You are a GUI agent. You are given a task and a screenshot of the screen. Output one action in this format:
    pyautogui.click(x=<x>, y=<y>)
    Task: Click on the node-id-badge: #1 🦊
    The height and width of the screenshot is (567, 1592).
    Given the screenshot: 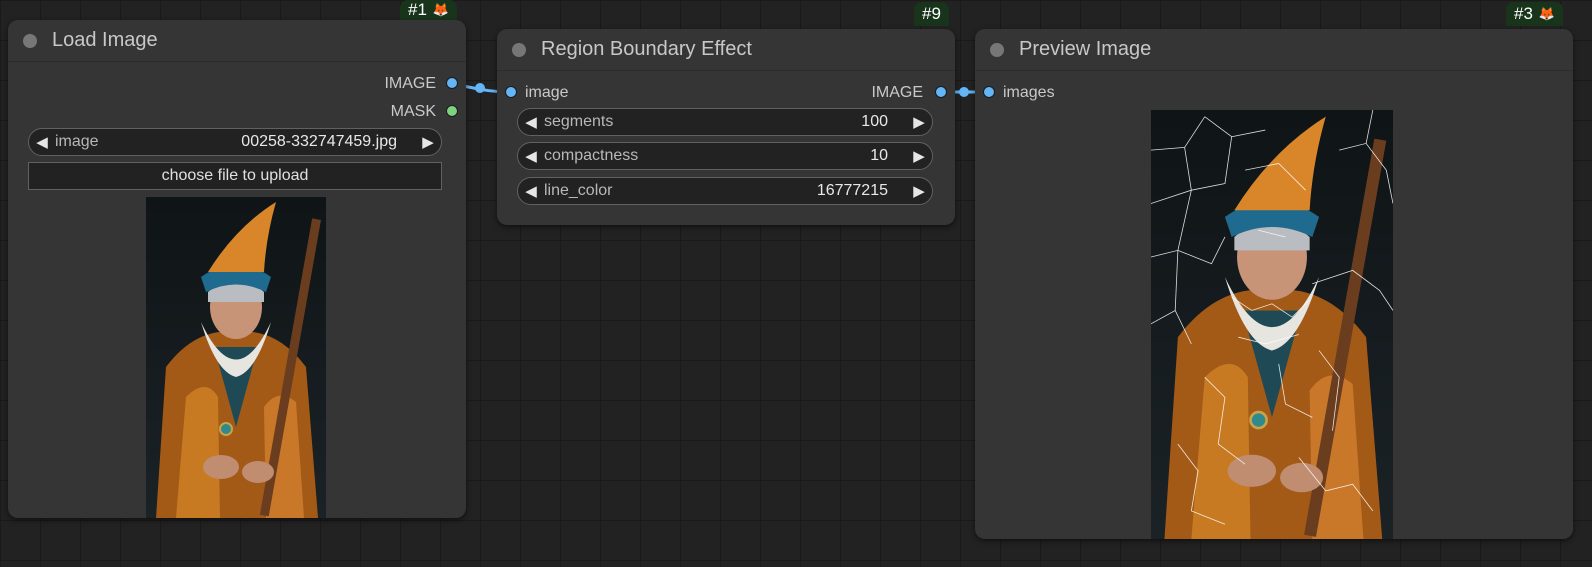 What is the action you would take?
    pyautogui.click(x=429, y=10)
    